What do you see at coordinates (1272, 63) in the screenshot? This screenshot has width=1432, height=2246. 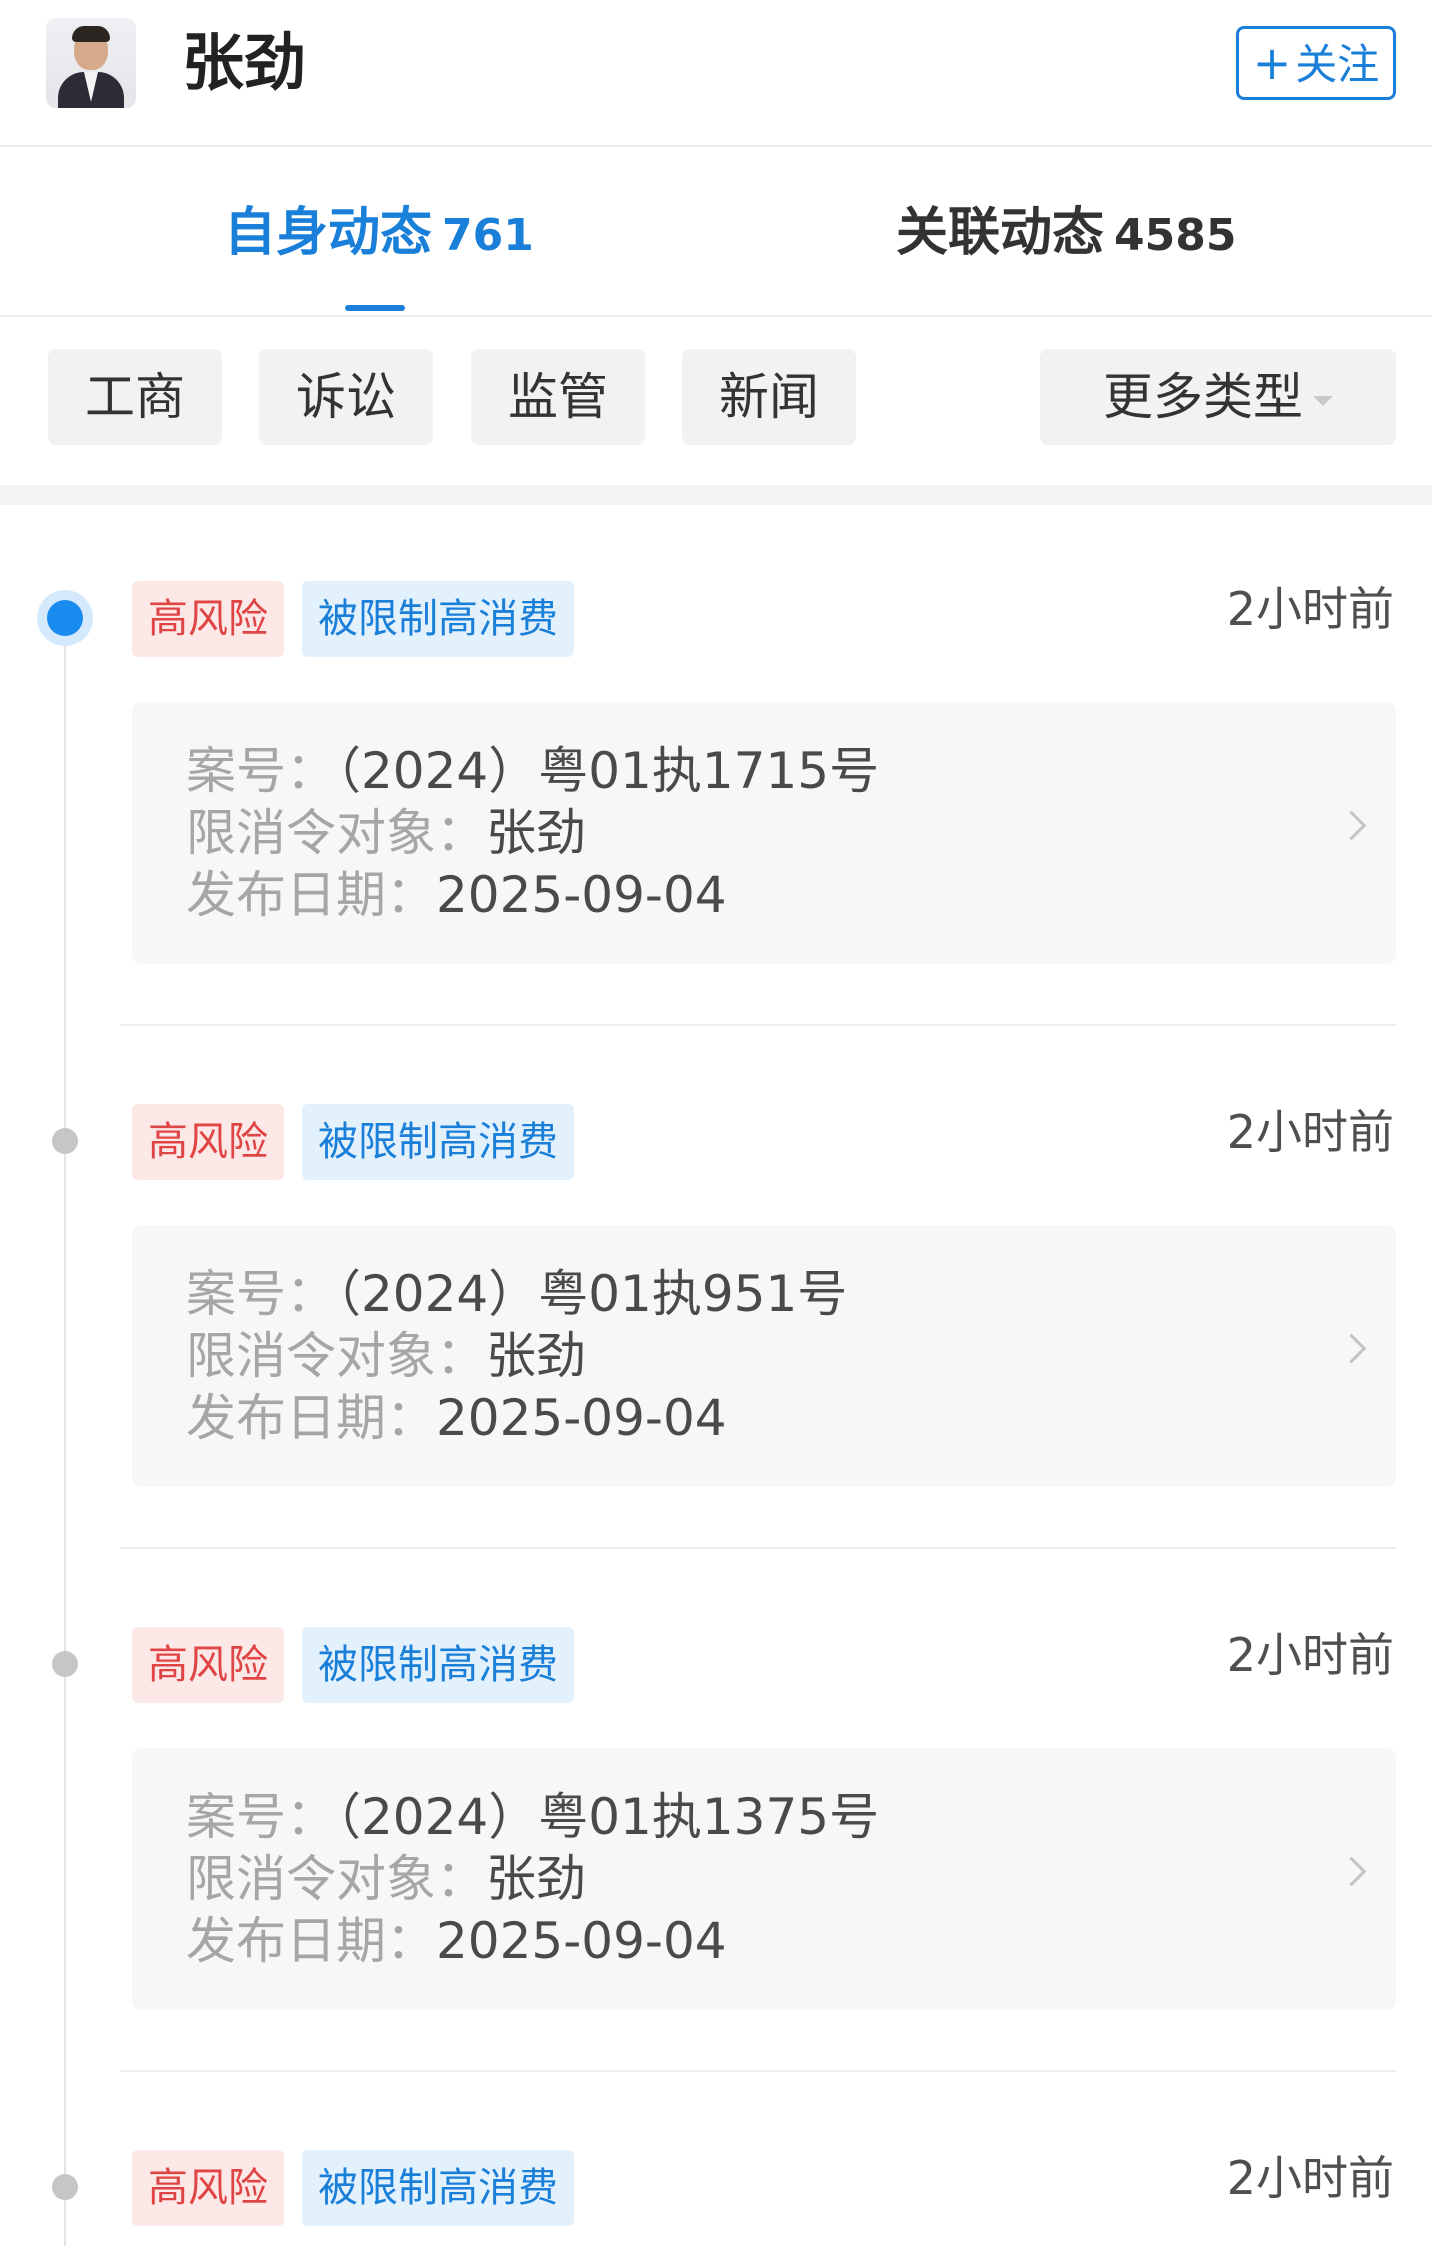 I see `plus-icon: +` at bounding box center [1272, 63].